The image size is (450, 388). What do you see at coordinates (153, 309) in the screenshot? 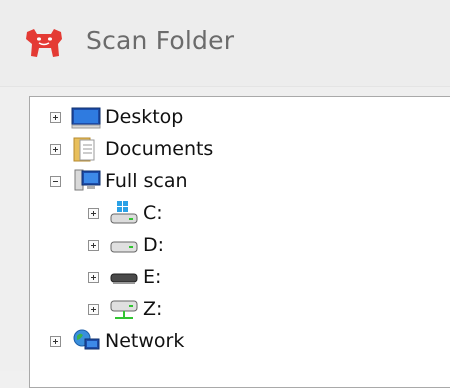
I see `tree-item-label: Z:` at bounding box center [153, 309].